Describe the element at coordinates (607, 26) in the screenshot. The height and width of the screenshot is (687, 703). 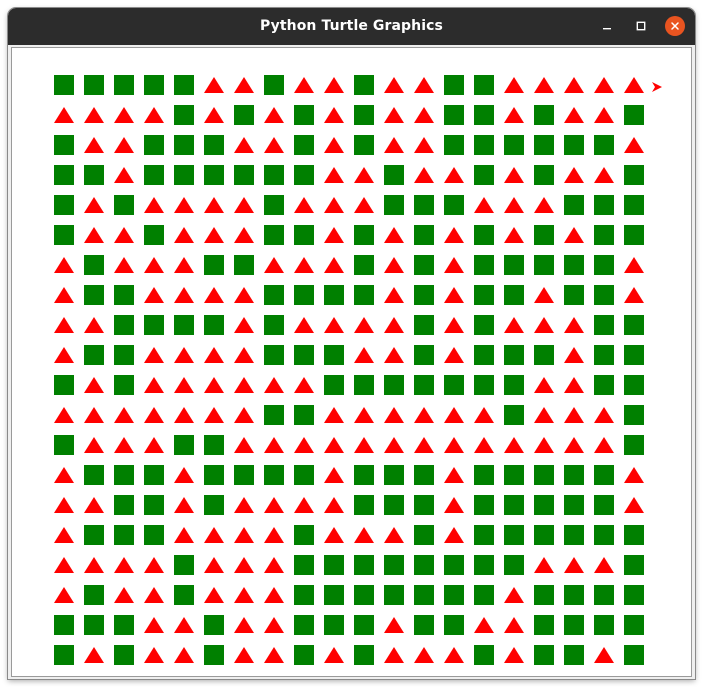
I see `minimize-button` at that location.